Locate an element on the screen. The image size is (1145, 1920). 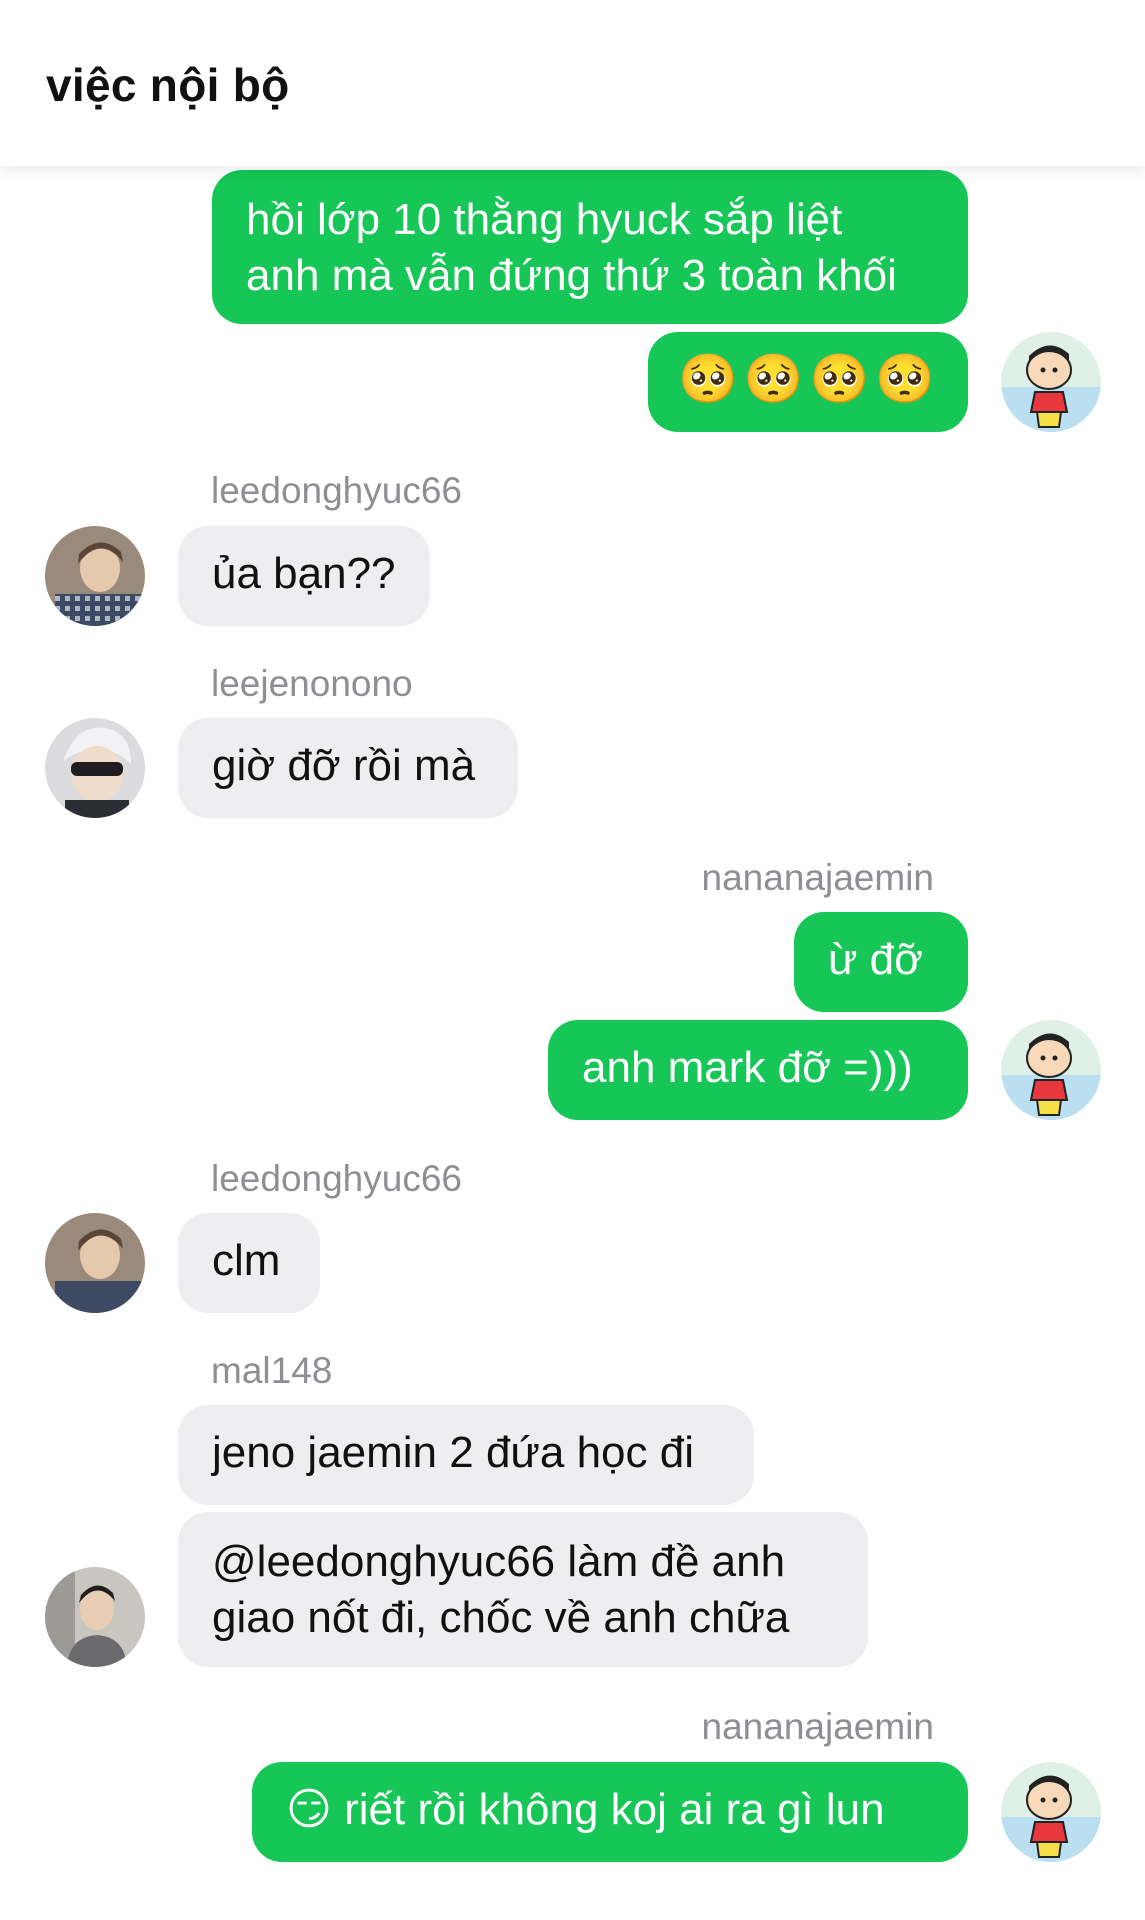
received-message: clm is located at coordinates (249, 1263).